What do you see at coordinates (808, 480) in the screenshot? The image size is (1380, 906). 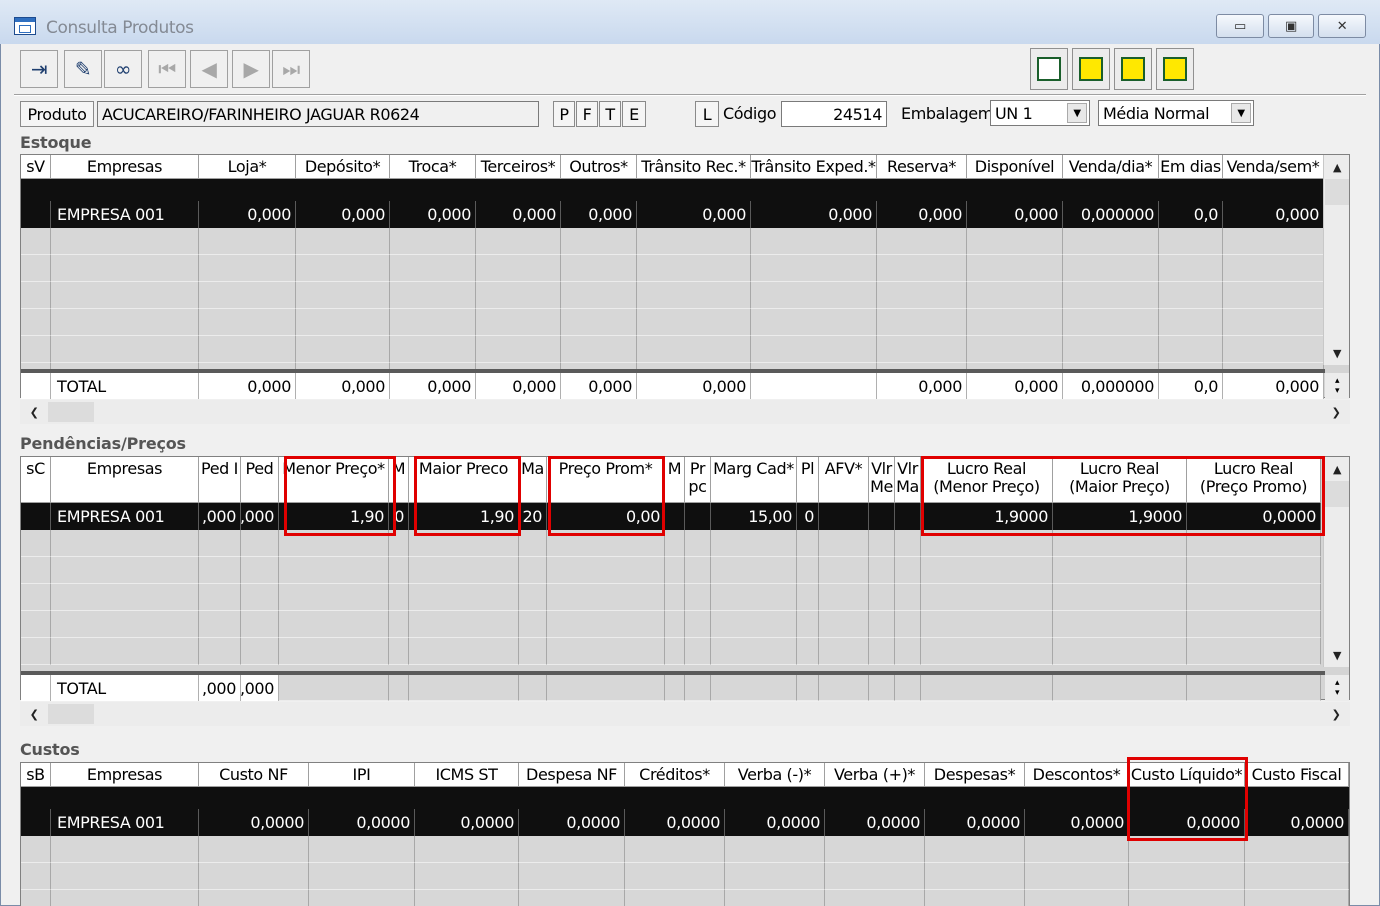 I see `column-header-pl: Pl` at bounding box center [808, 480].